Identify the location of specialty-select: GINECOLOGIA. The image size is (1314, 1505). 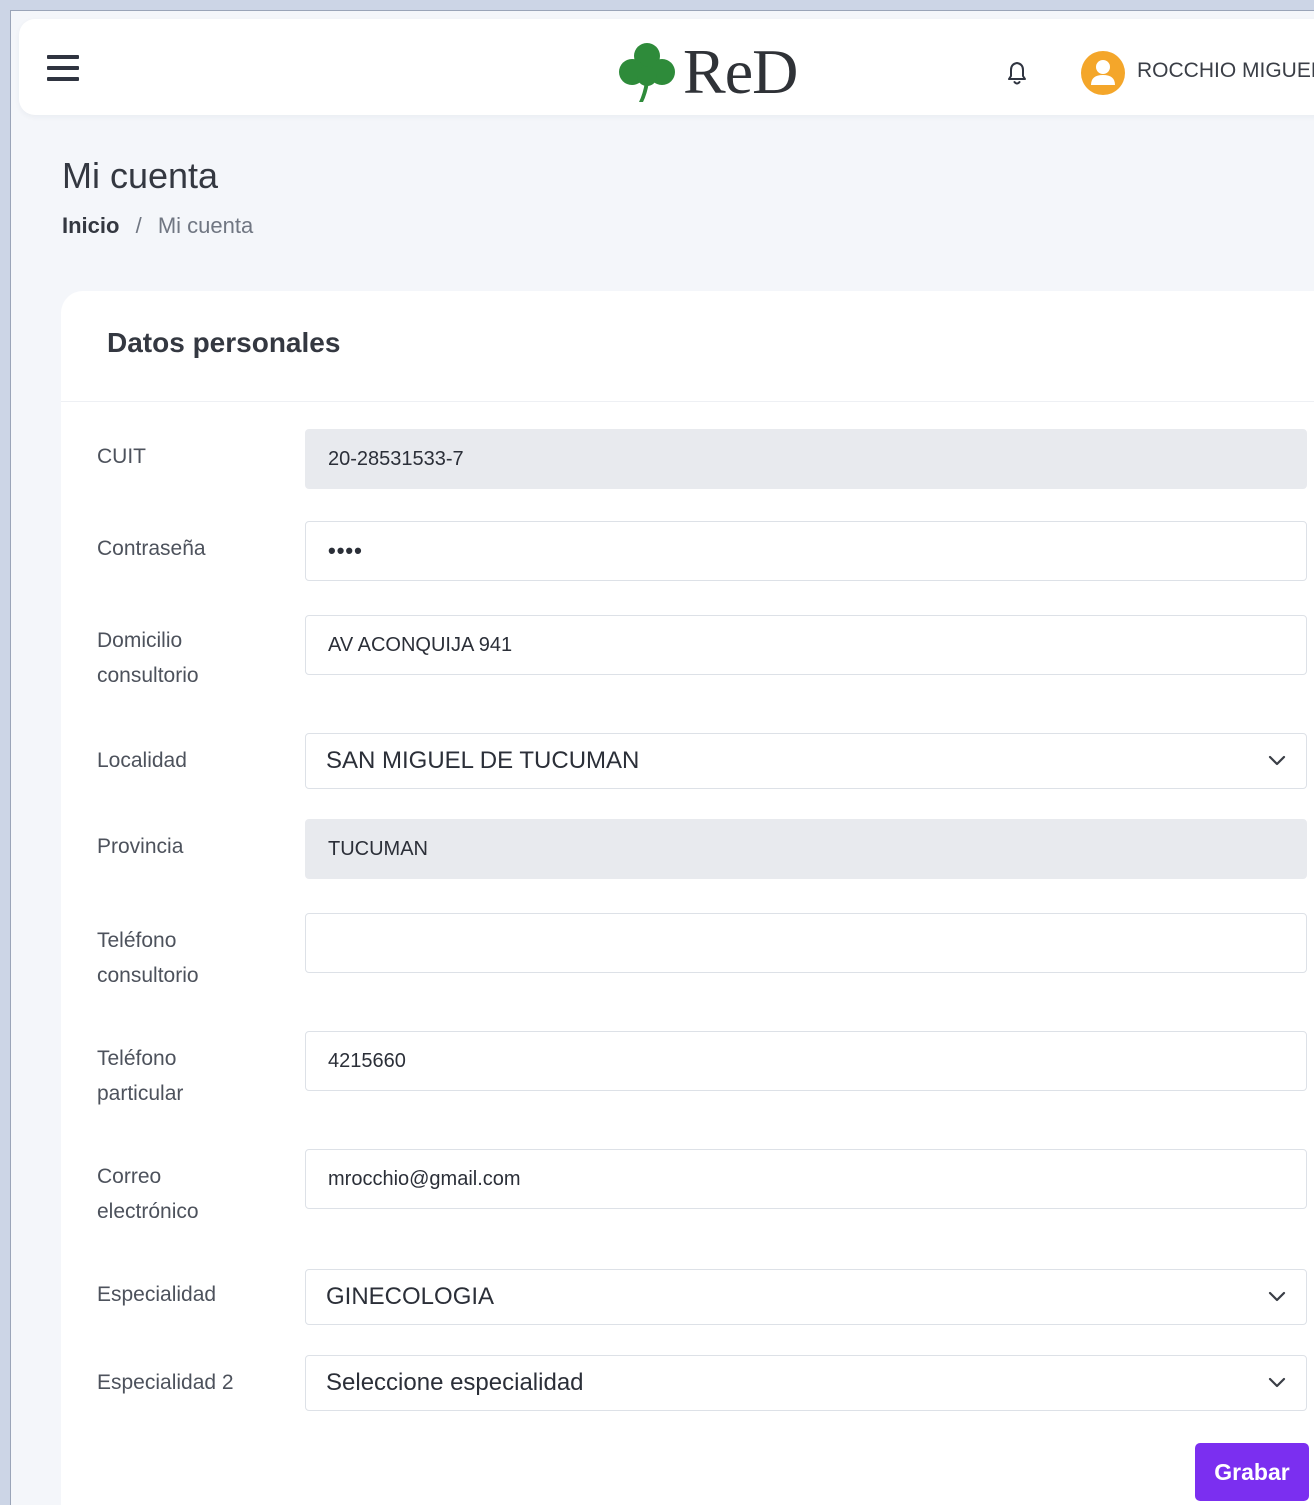
(806, 1297).